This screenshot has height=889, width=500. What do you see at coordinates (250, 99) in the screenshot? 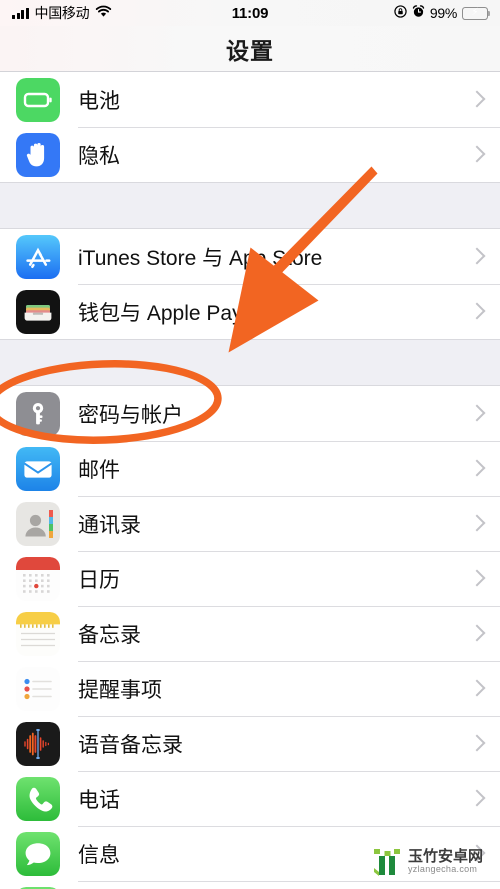
I see `settings-row-battery: 电池` at bounding box center [250, 99].